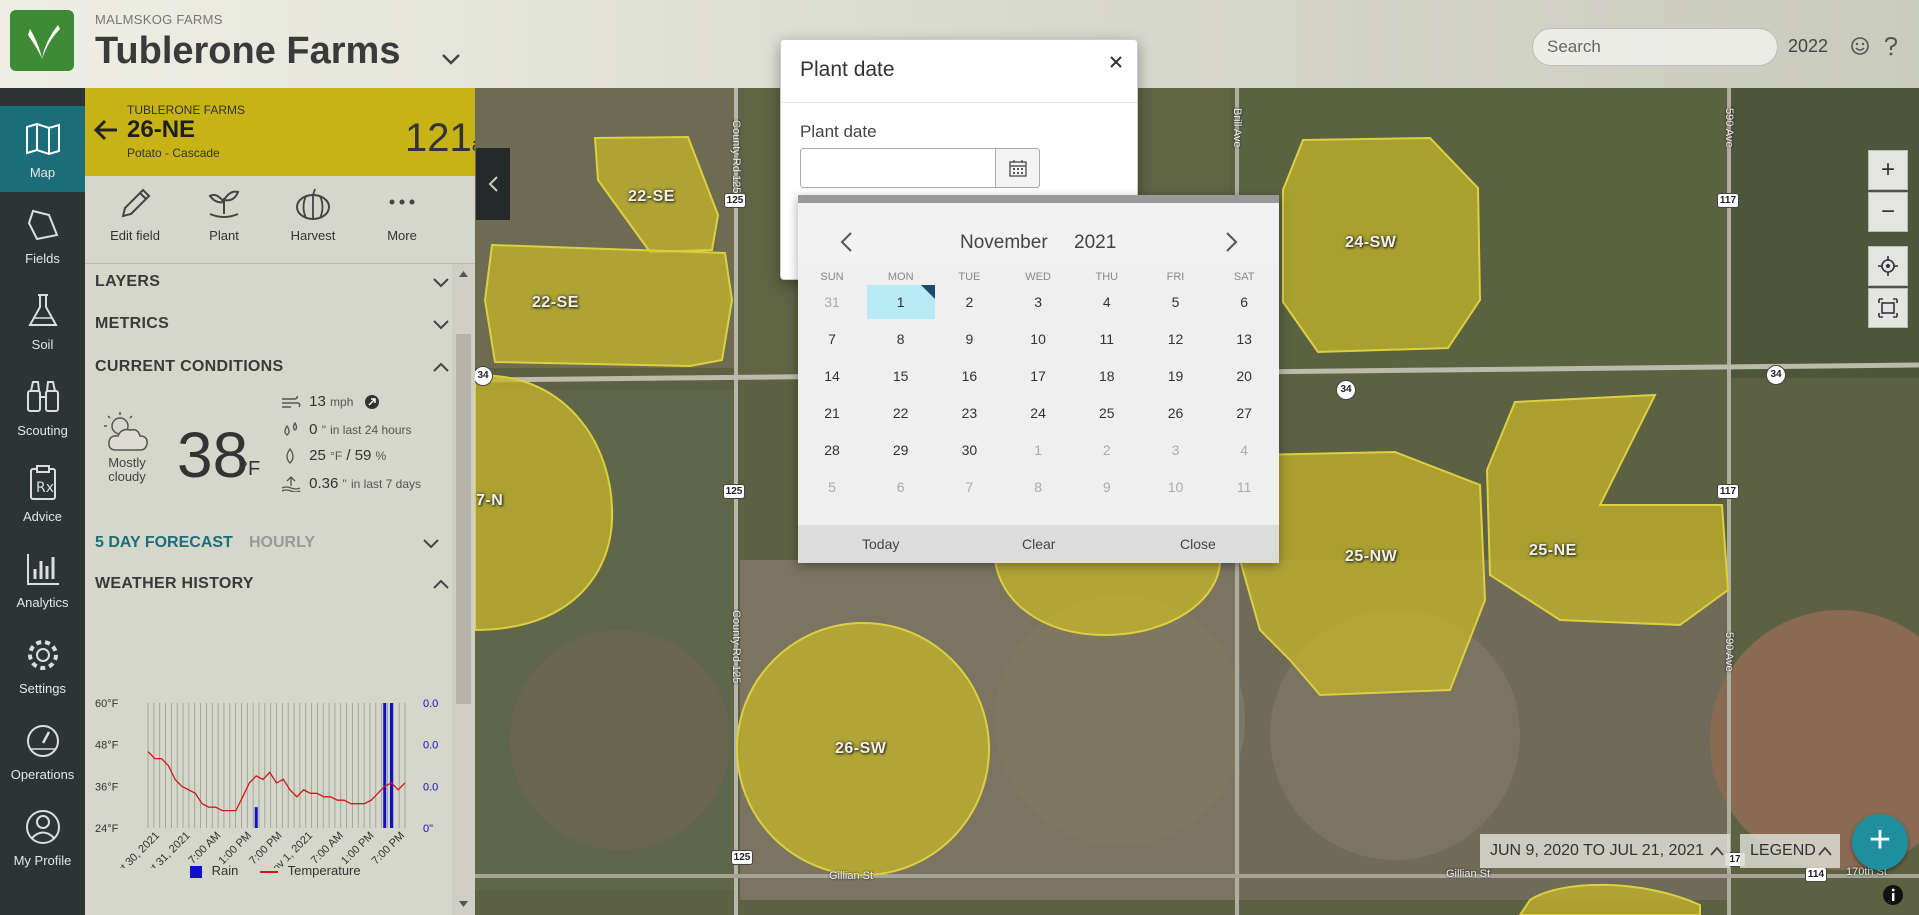 The image size is (1919, 915). I want to click on calendar-day: 18, so click(1107, 376).